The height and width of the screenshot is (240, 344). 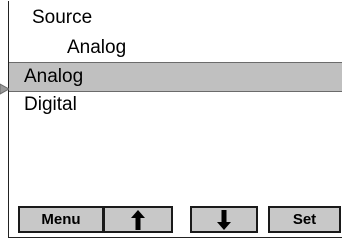 I want to click on menu-button-label: Menu, so click(x=61, y=219).